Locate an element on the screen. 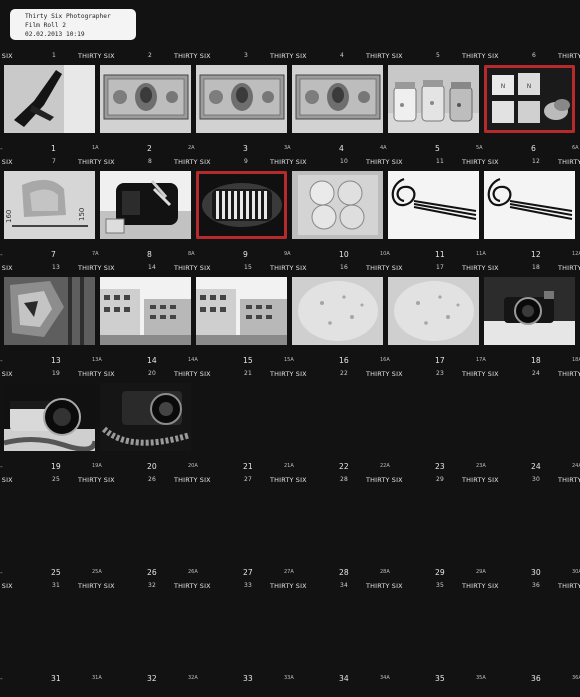 The width and height of the screenshot is (580, 697). edge-frame-number: 33 is located at coordinates (248, 585).